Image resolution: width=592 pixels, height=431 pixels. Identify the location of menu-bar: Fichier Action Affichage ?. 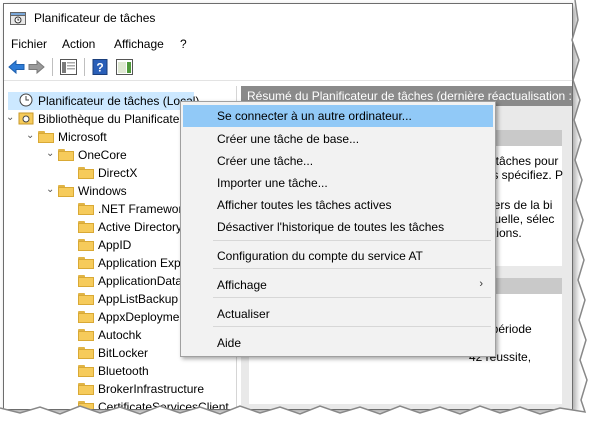
(288, 44).